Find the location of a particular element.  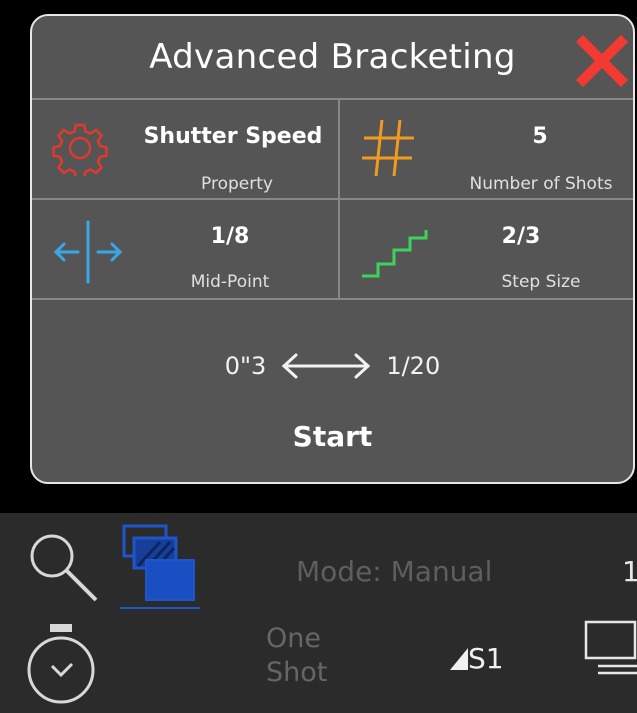

bracketing-button is located at coordinates (159, 566).